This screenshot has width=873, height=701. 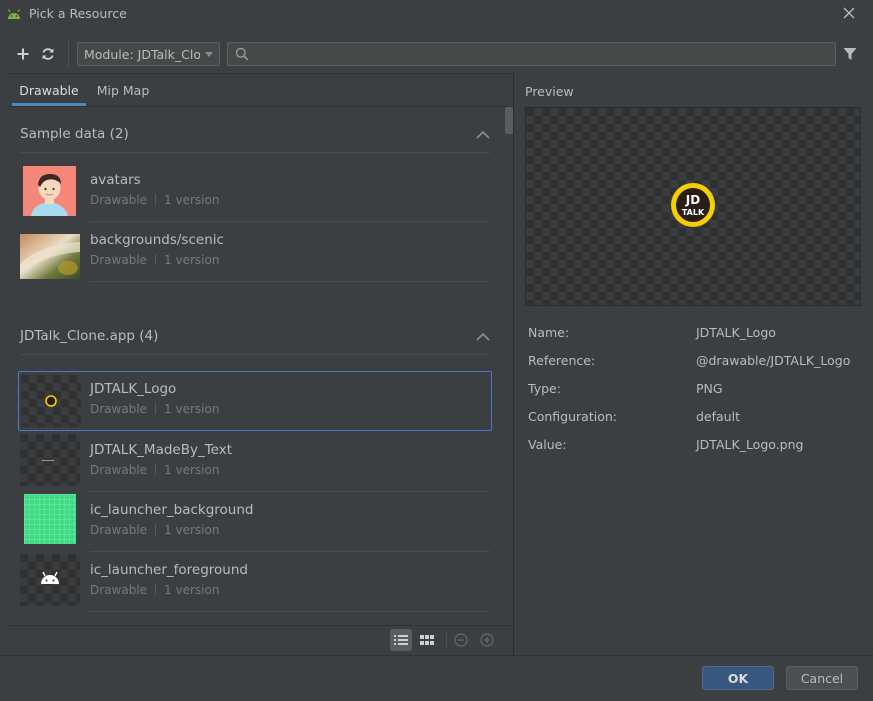 What do you see at coordinates (209, 54) in the screenshot?
I see `chevron-down-icon` at bounding box center [209, 54].